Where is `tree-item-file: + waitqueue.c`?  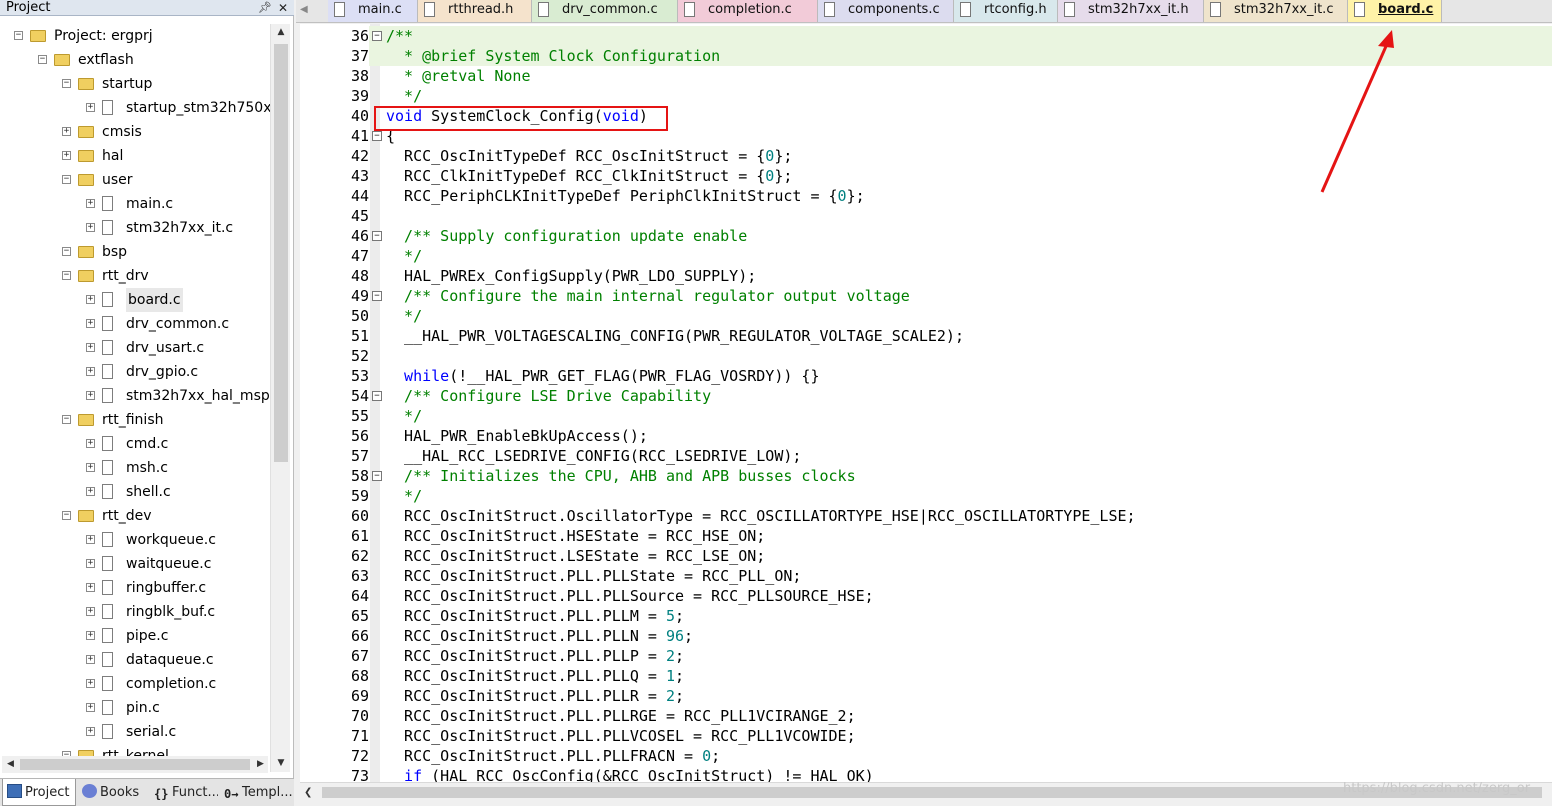
tree-item-file: + waitqueue.c is located at coordinates (135, 564).